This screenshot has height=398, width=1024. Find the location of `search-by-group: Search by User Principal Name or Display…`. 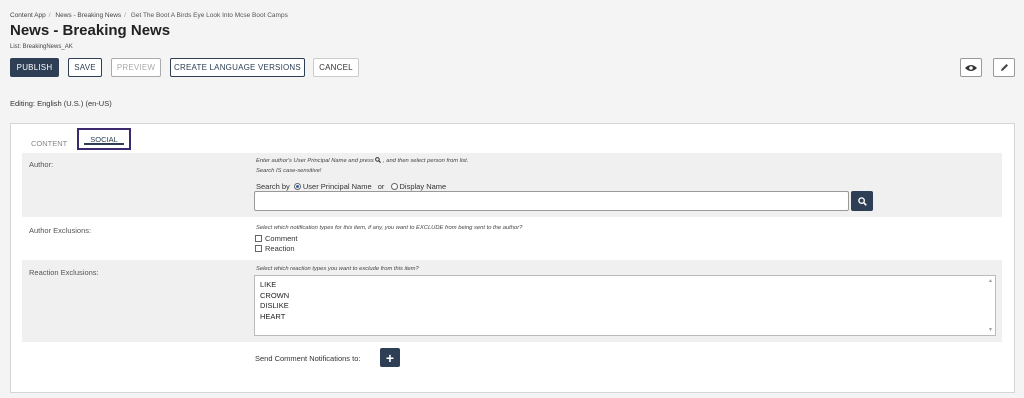

search-by-group: Search by User Principal Name or Display… is located at coordinates (351, 186).